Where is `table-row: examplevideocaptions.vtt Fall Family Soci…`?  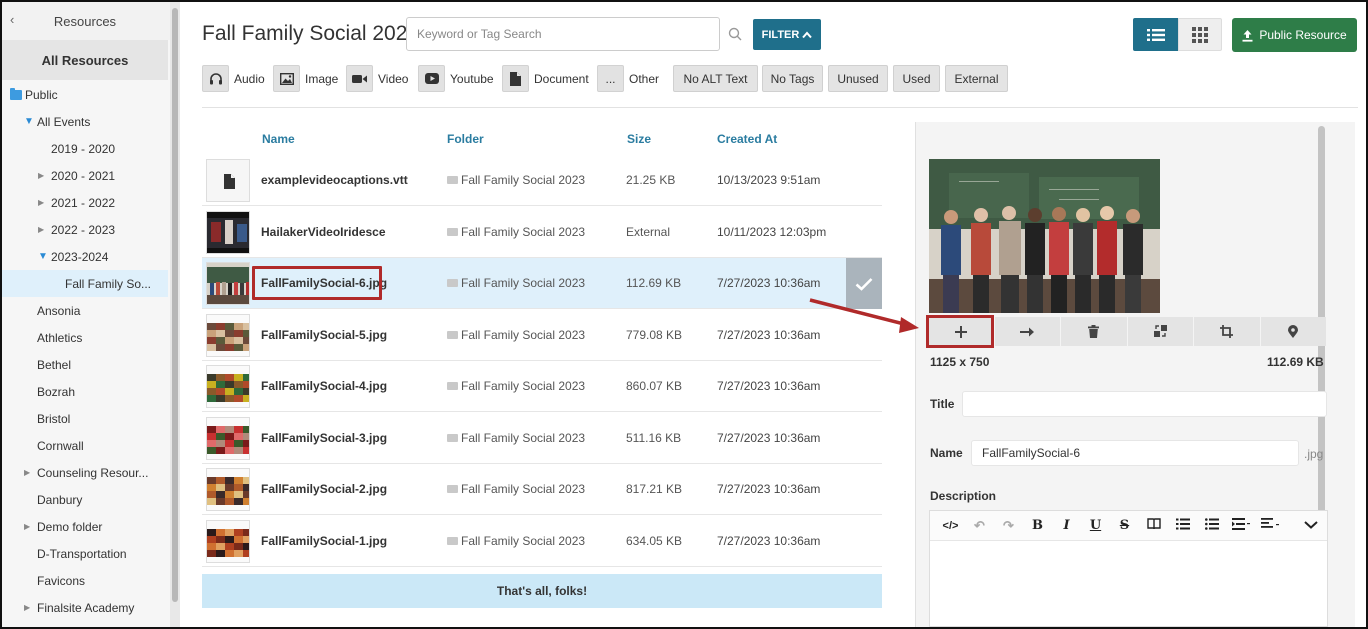
table-row: examplevideocaptions.vtt Fall Family Soci… is located at coordinates (542, 180).